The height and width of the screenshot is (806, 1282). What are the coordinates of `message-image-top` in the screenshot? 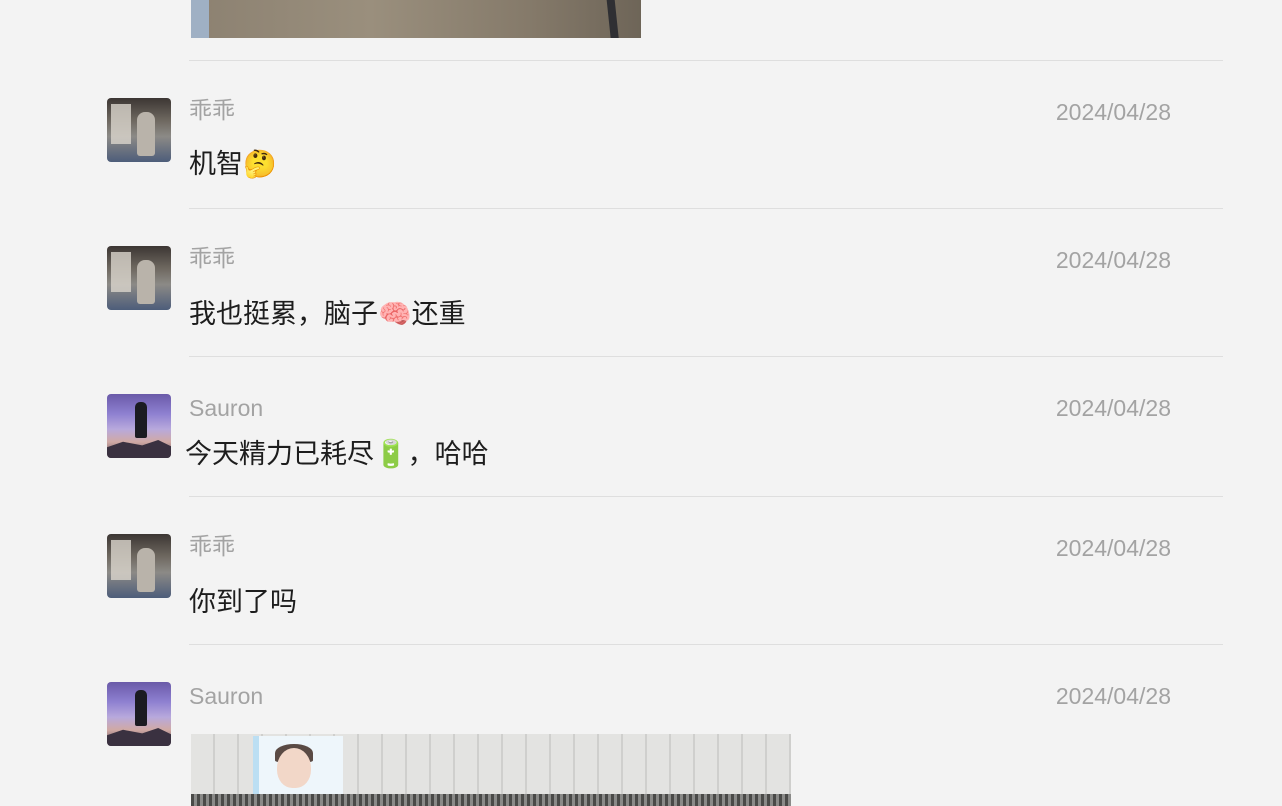 It's located at (416, 19).